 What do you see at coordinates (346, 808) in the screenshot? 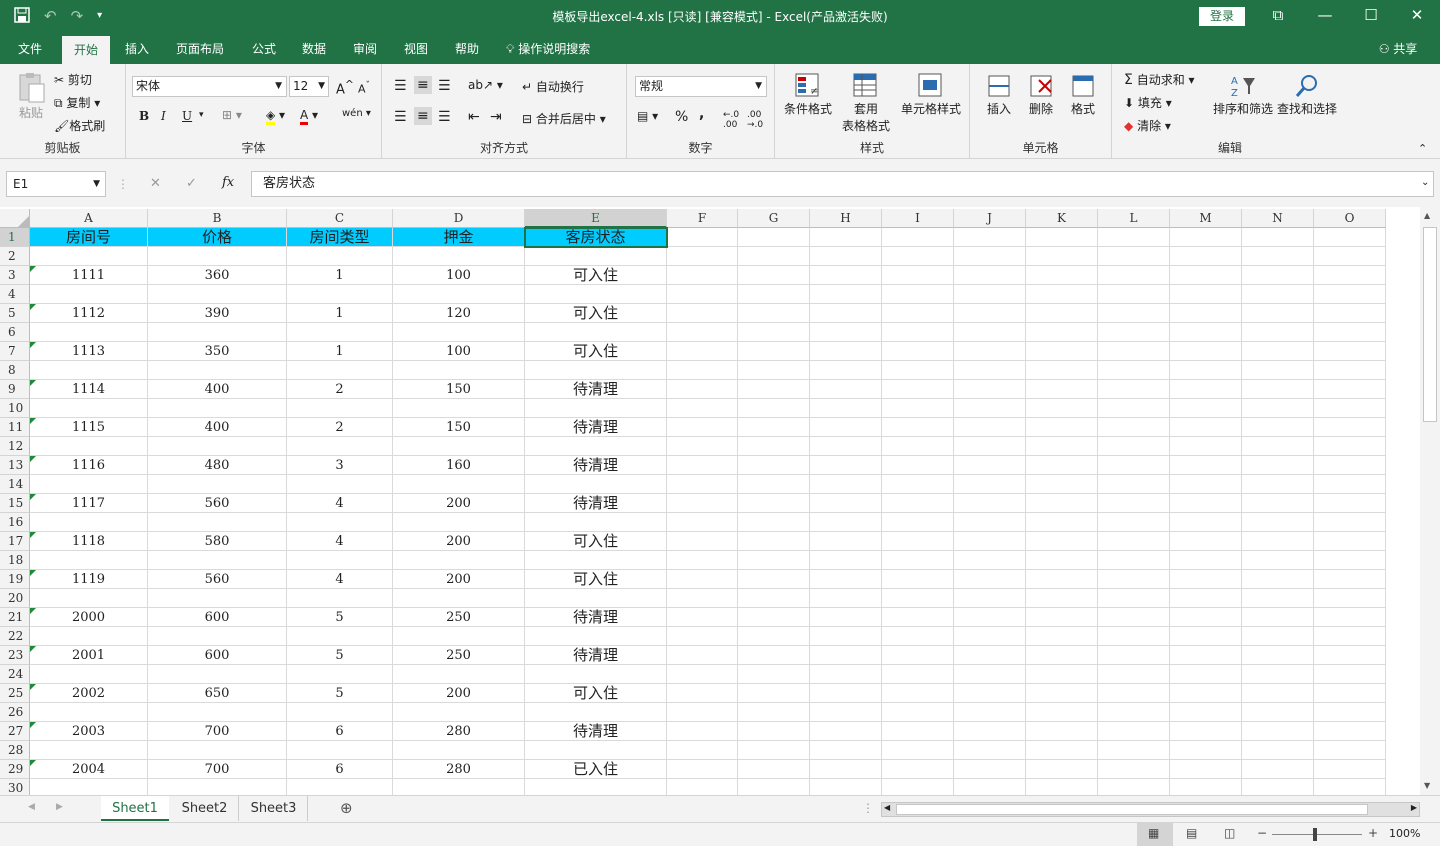
I see `add-sheet-icon: ⊕` at bounding box center [346, 808].